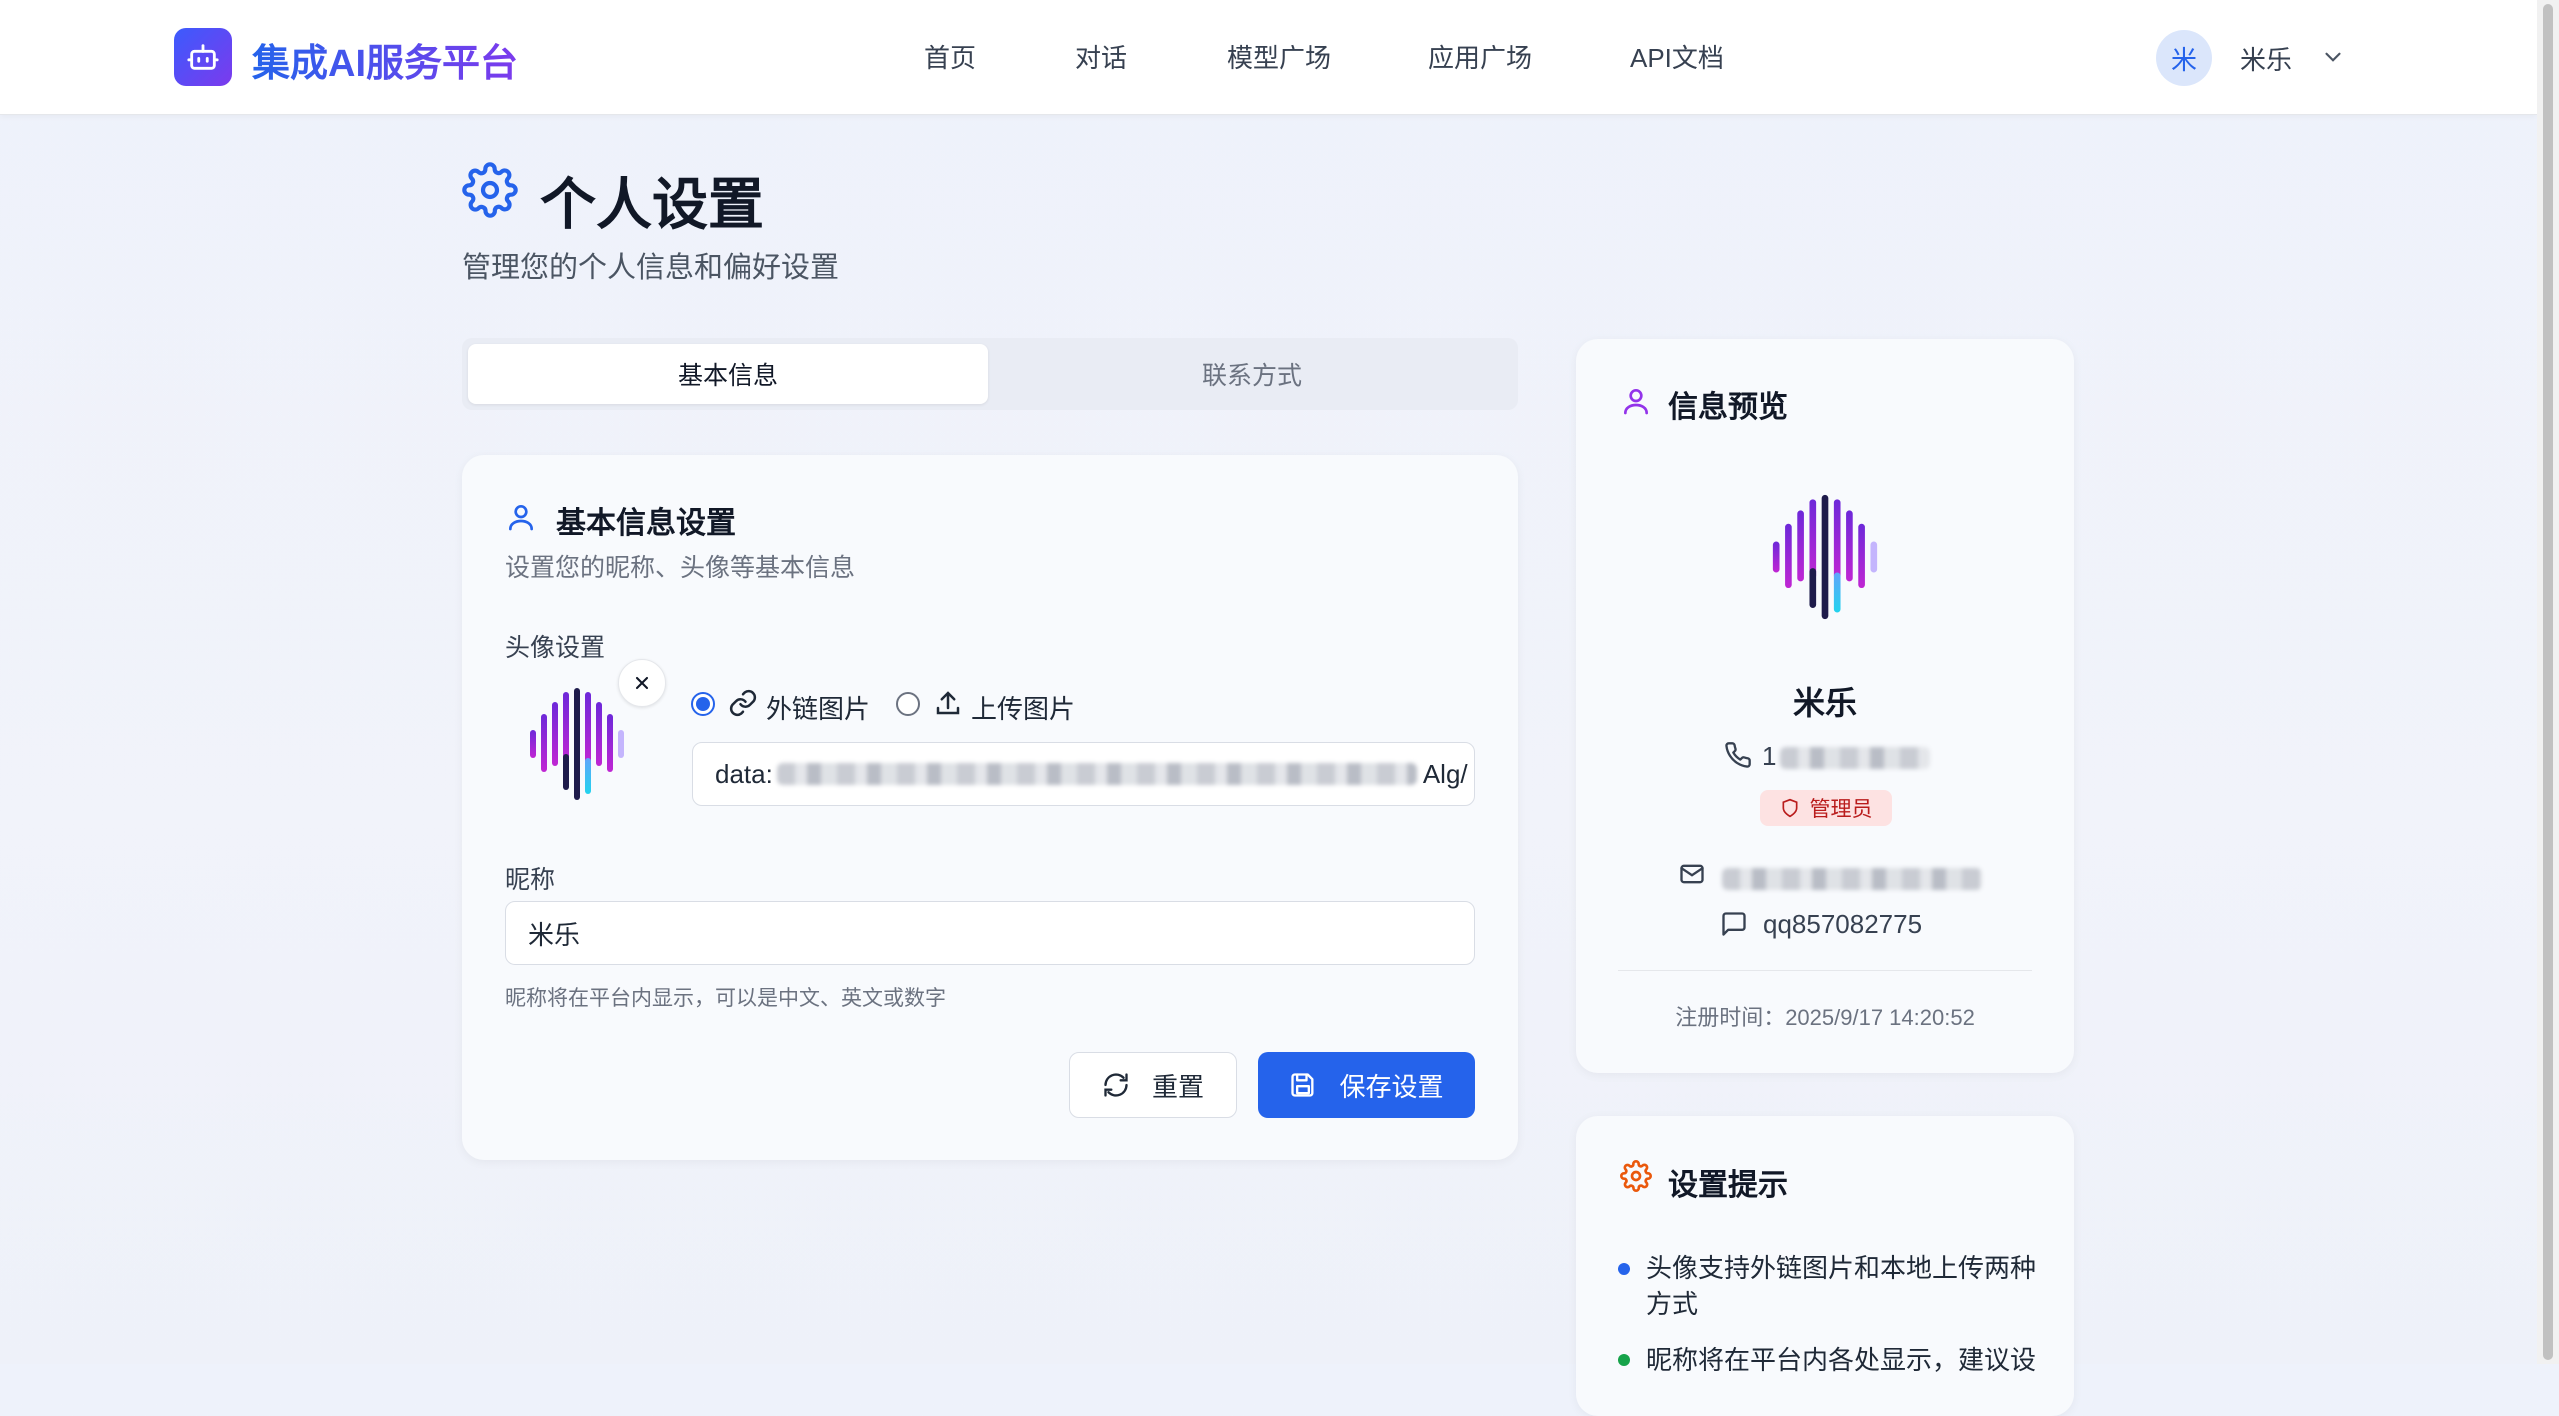 The height and width of the screenshot is (1416, 2559). Describe the element at coordinates (1841, 1286) in the screenshot. I see `tip-item: 头像支持外链图片和本地上传两种方式` at that location.